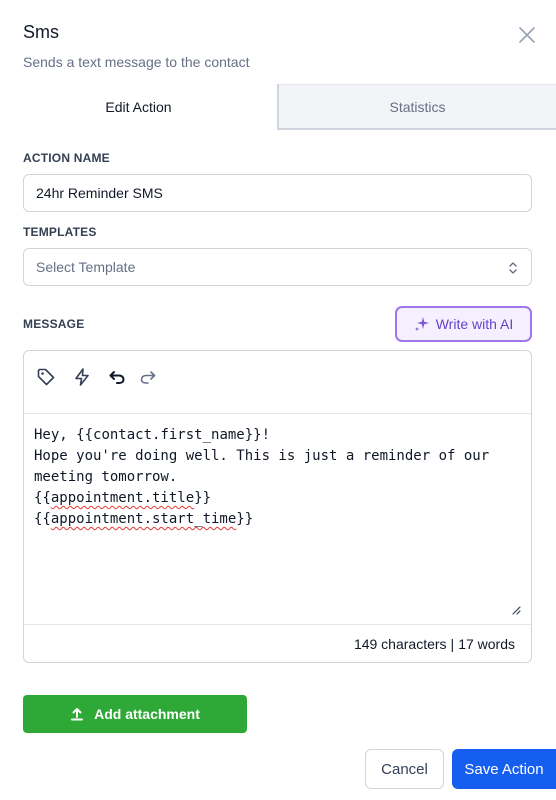 The image size is (556, 800). Describe the element at coordinates (169, 435) in the screenshot. I see `contact-first-name-var: {{contact.first_name}}` at that location.